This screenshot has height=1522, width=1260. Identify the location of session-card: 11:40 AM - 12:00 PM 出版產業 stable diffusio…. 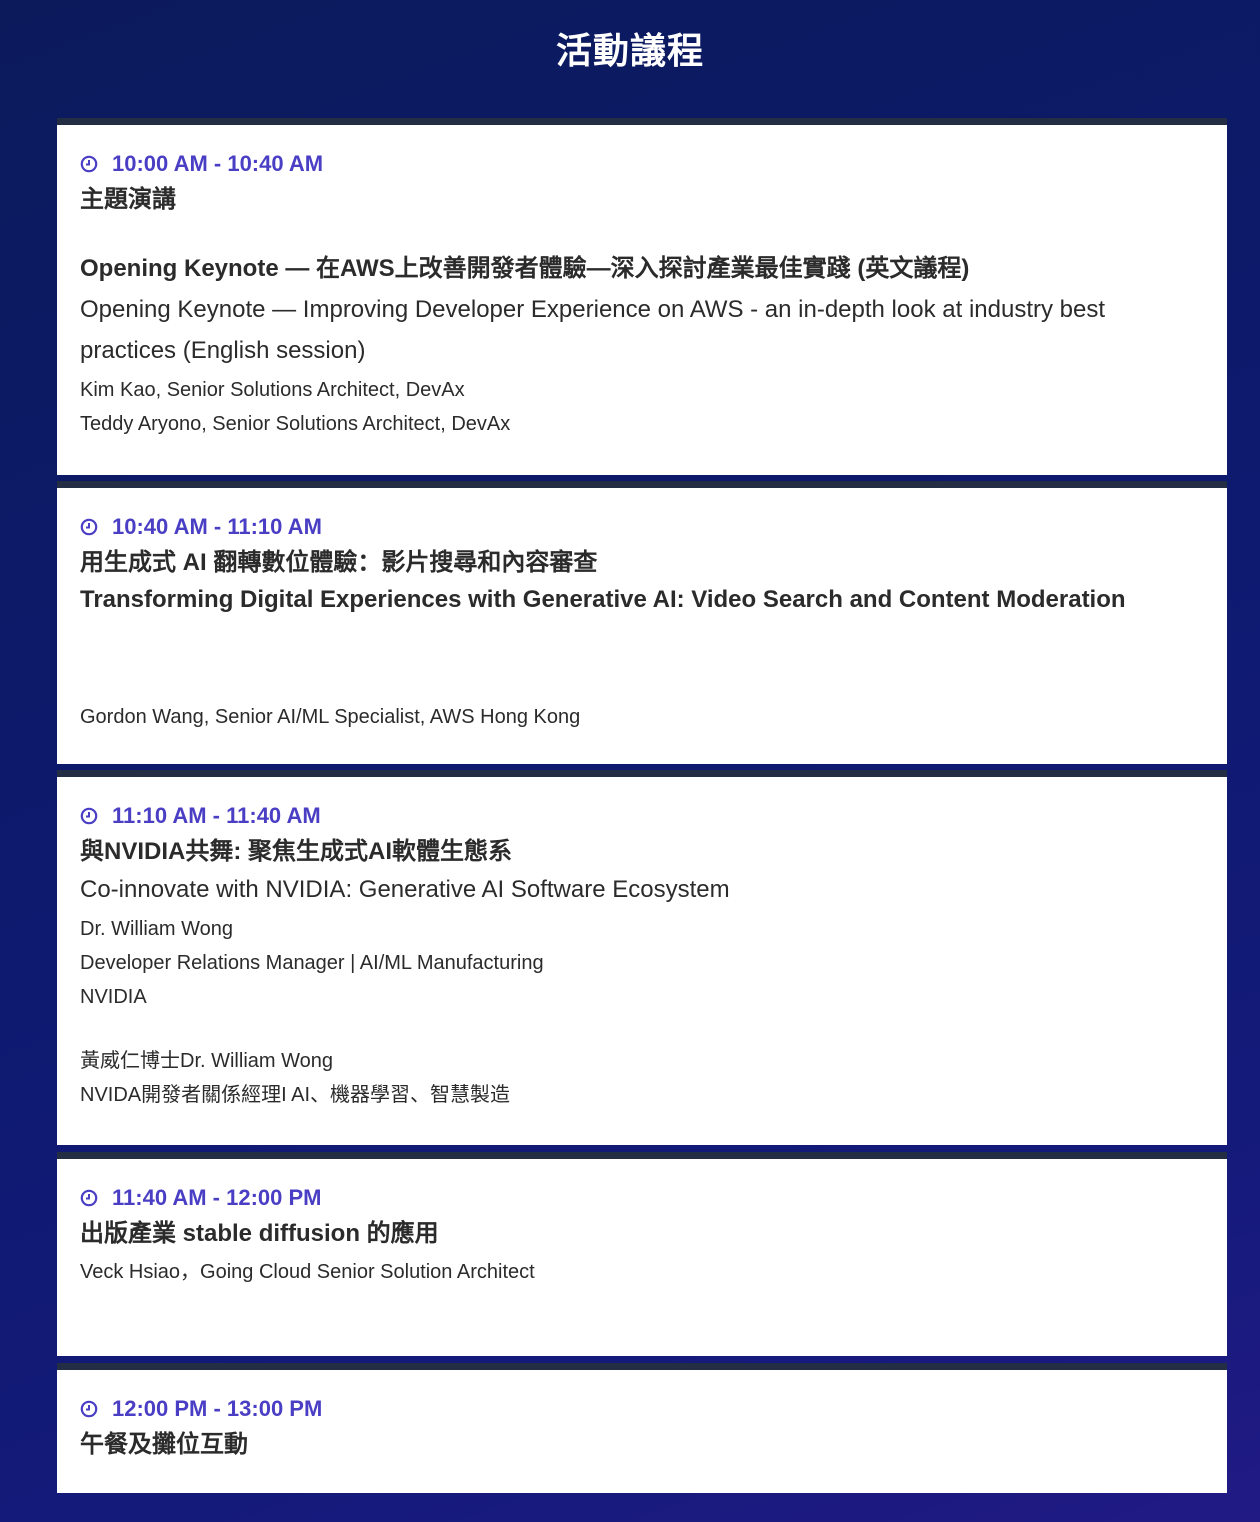
(642, 1254).